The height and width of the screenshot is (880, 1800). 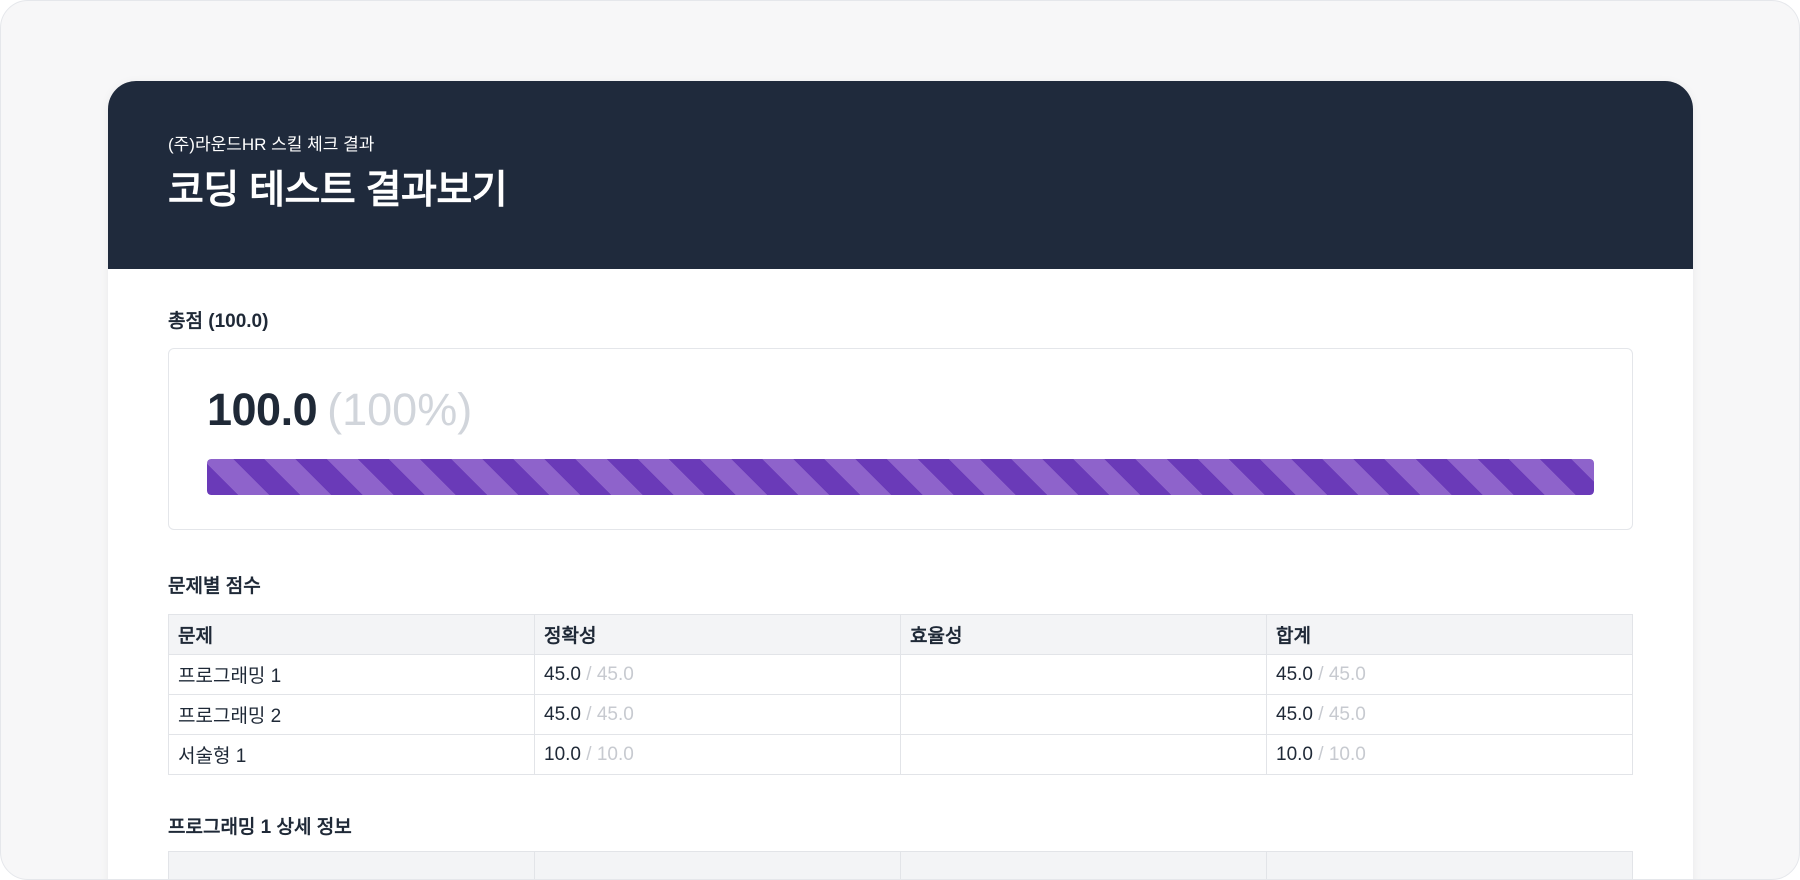 I want to click on per-problem-label: 문제별 점수, so click(x=214, y=586).